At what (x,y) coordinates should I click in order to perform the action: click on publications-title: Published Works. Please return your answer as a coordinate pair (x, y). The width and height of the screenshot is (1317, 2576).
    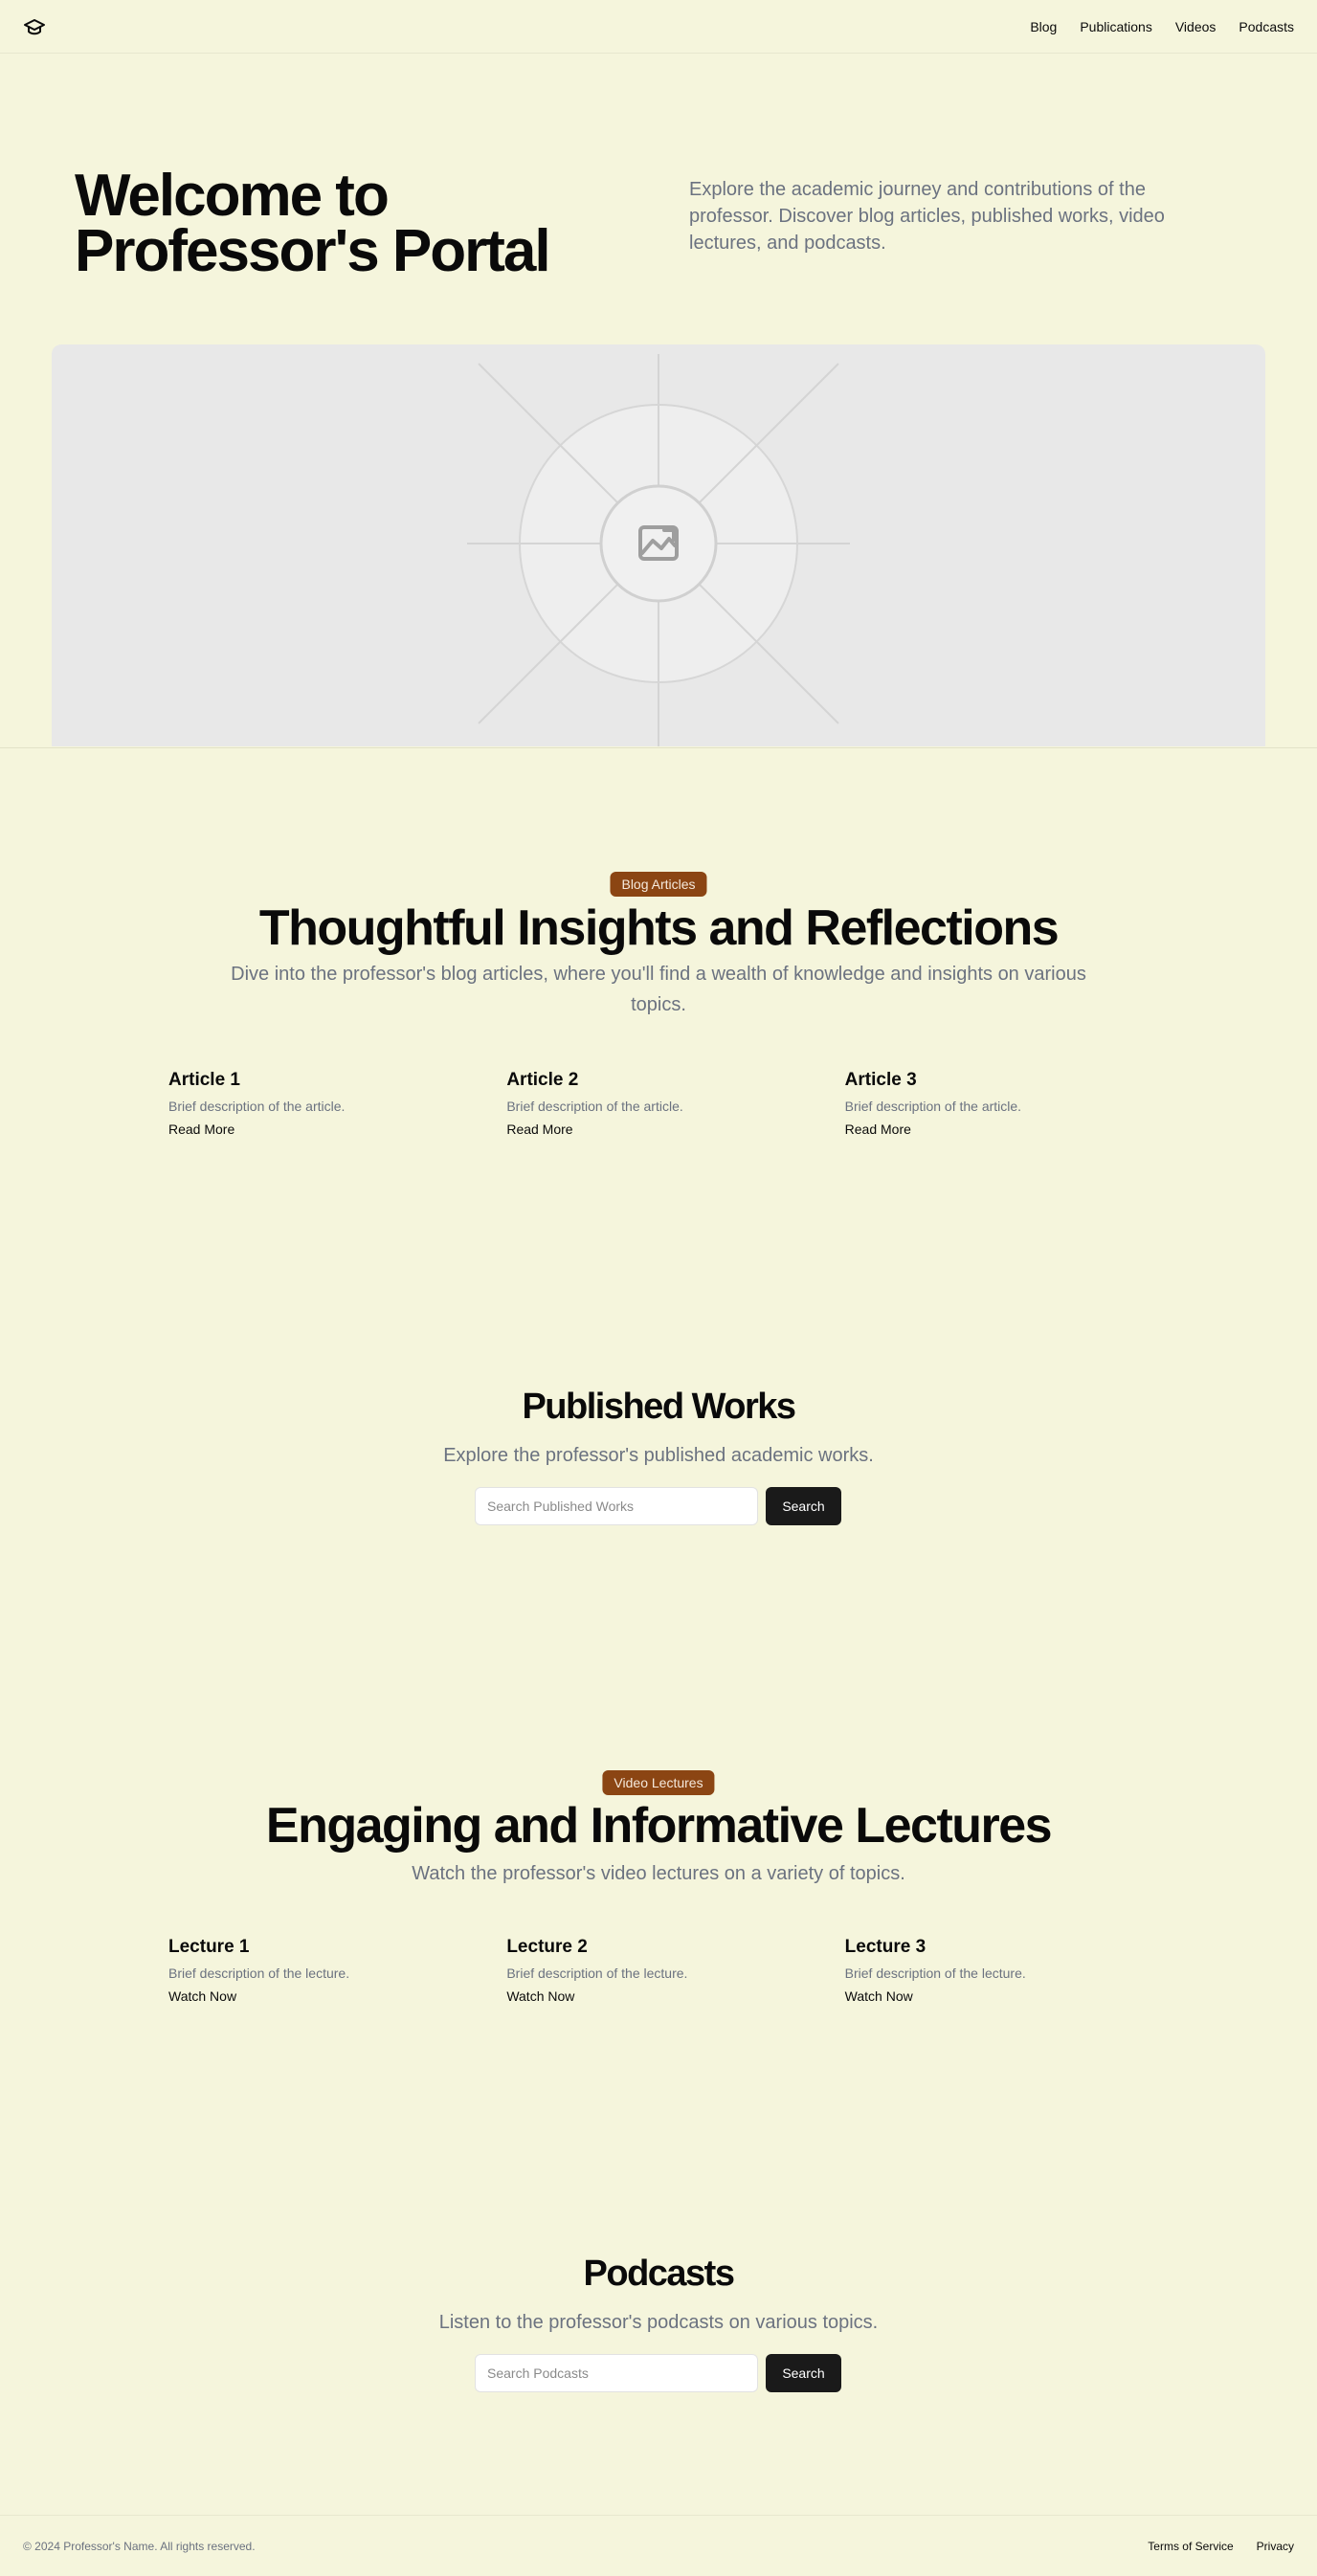
    Looking at the image, I should click on (659, 1407).